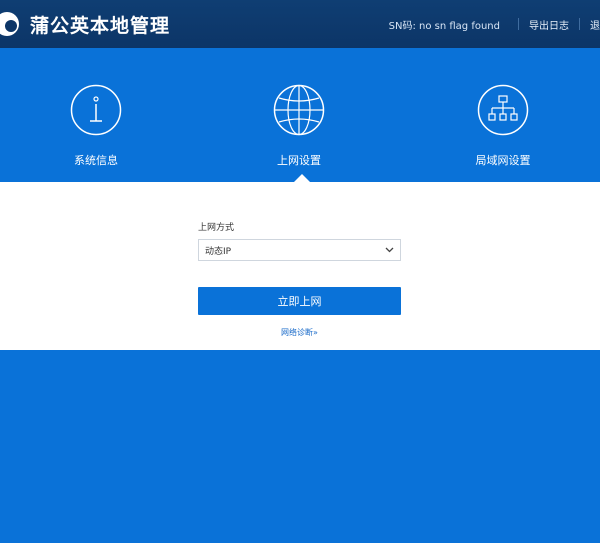  Describe the element at coordinates (302, 178) in the screenshot. I see `active-tab-indicator` at that location.